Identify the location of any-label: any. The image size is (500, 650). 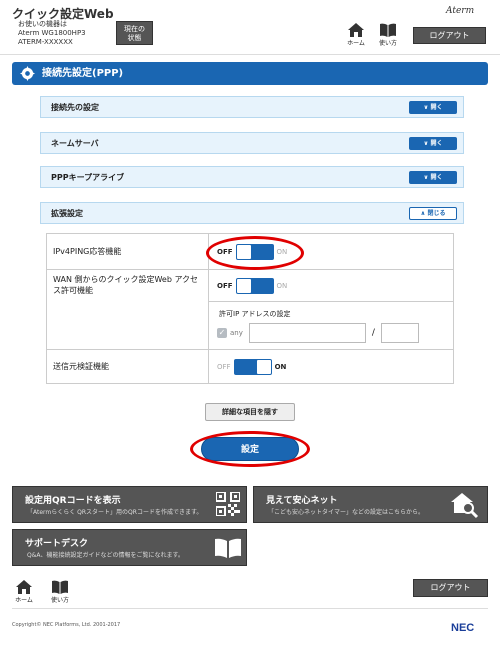
(236, 332).